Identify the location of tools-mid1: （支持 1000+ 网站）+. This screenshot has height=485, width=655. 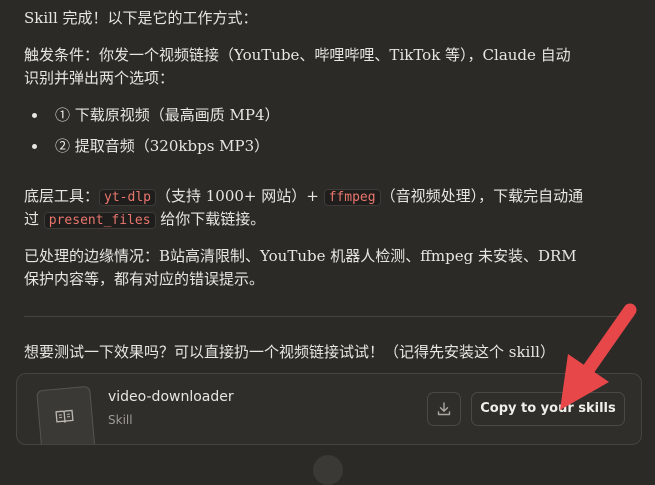
(240, 196).